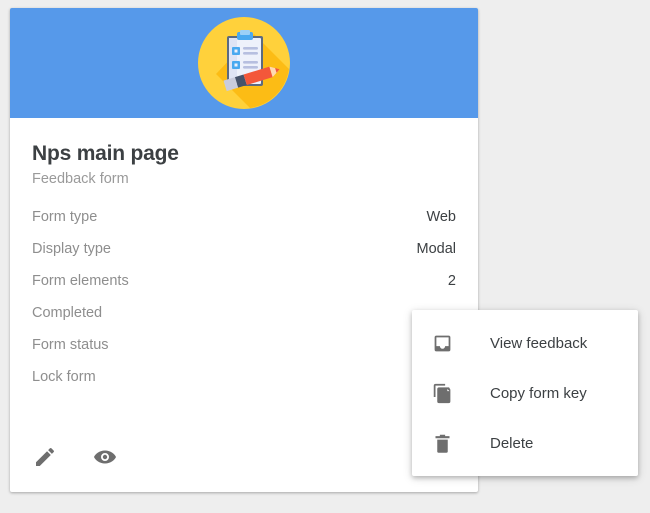  Describe the element at coordinates (512, 443) in the screenshot. I see `menu-item-label: Delete` at that location.